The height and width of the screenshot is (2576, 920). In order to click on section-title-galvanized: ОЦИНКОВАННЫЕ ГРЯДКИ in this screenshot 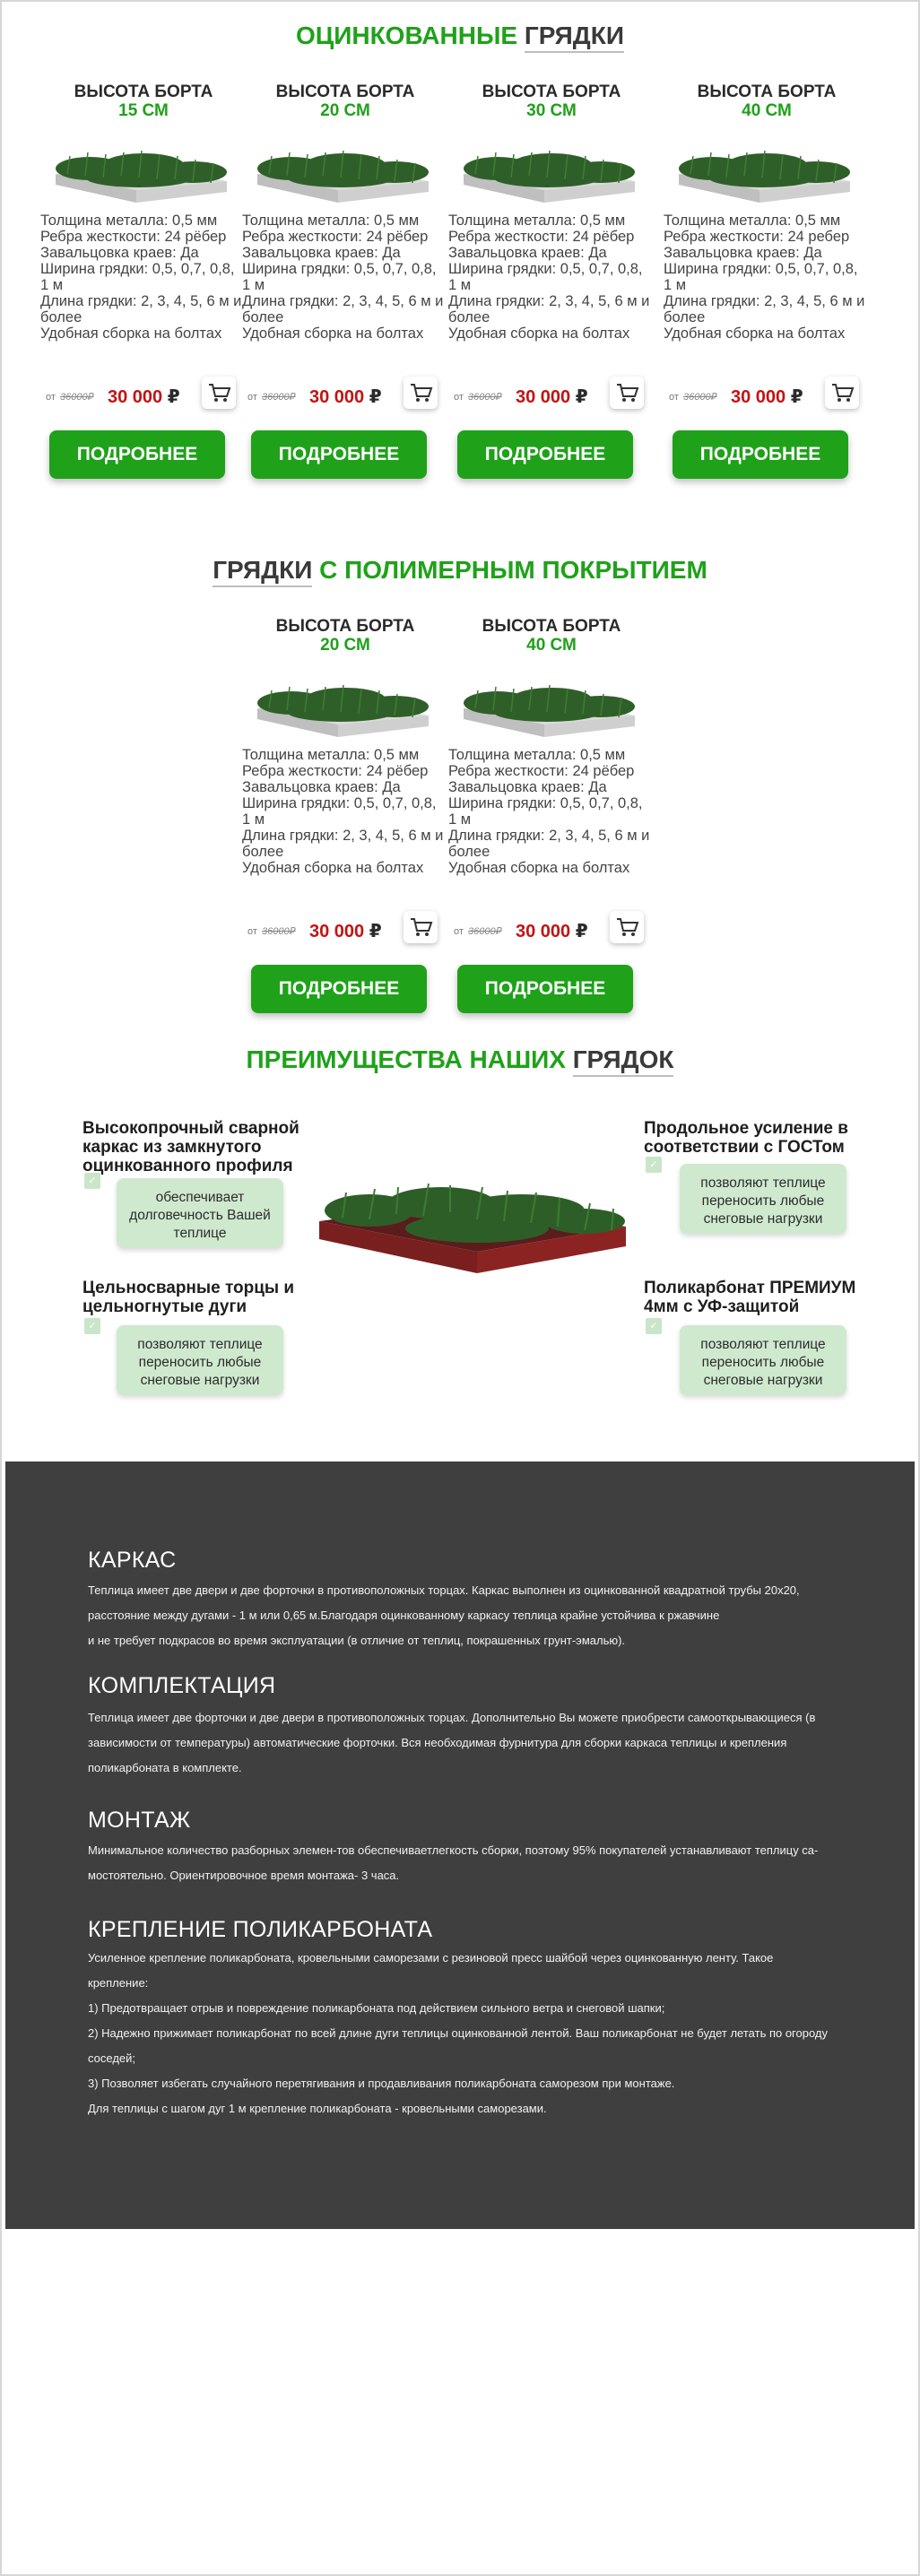, I will do `click(460, 37)`.